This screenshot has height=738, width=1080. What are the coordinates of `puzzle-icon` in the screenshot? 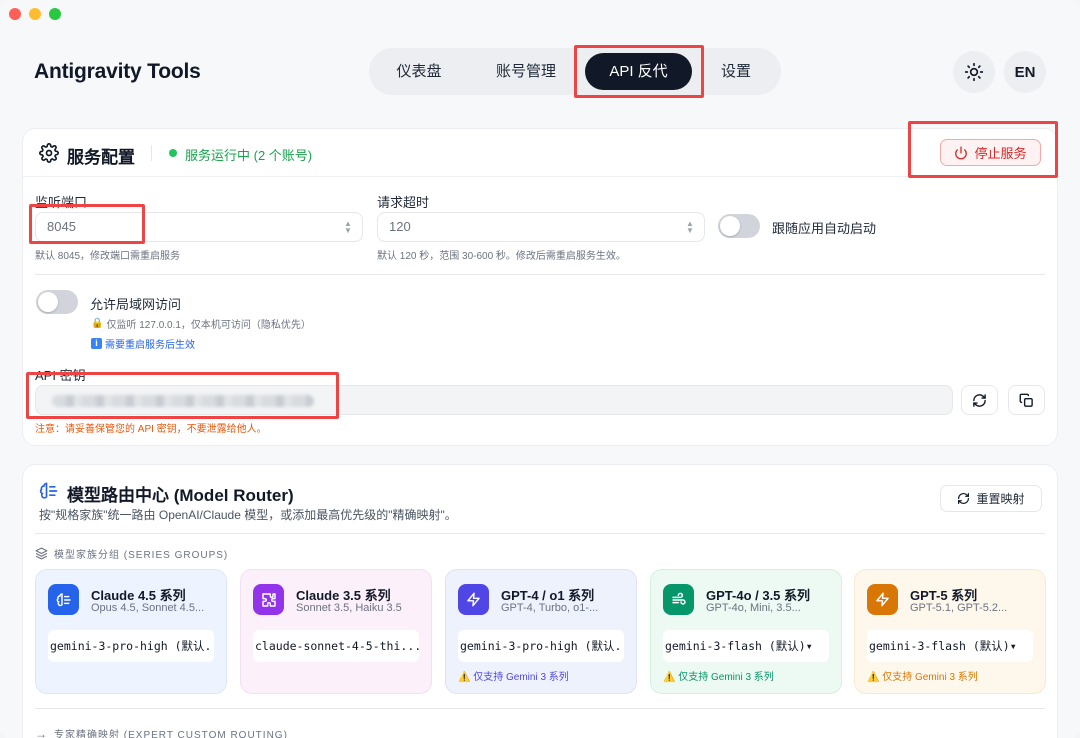 It's located at (268, 599).